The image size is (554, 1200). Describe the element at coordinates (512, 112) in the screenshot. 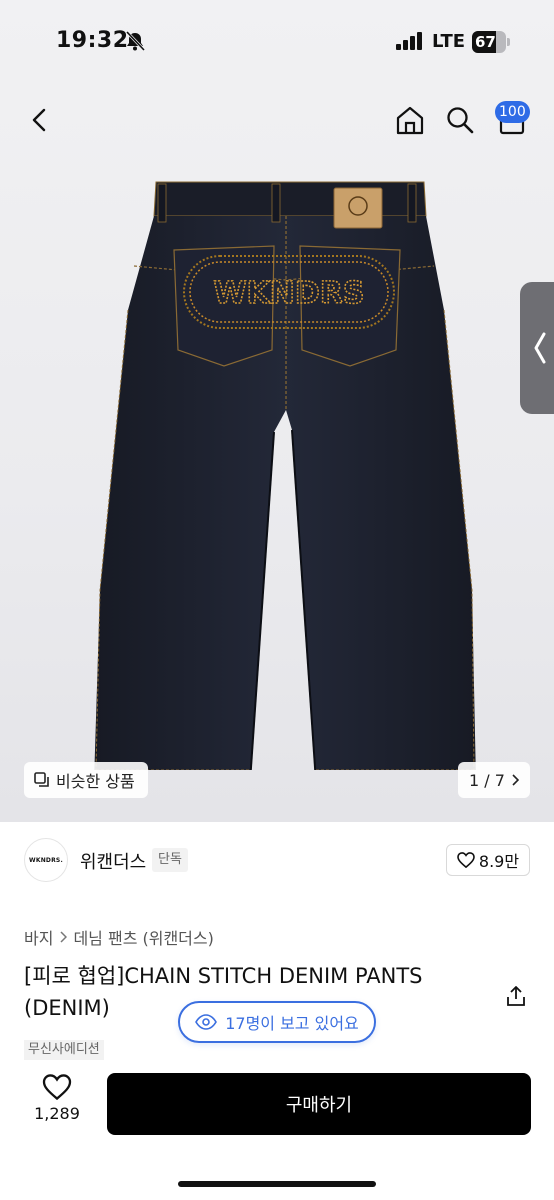

I see `cart-count-badge: 100` at that location.